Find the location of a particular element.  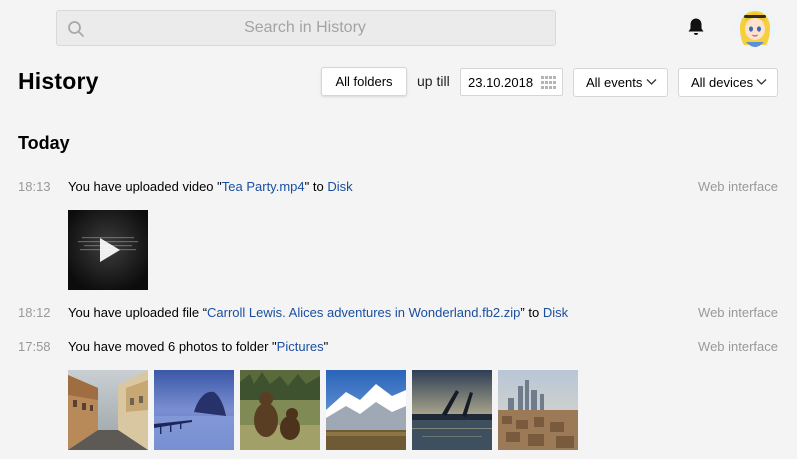

event-text: You have uploaded video " is located at coordinates (145, 186).